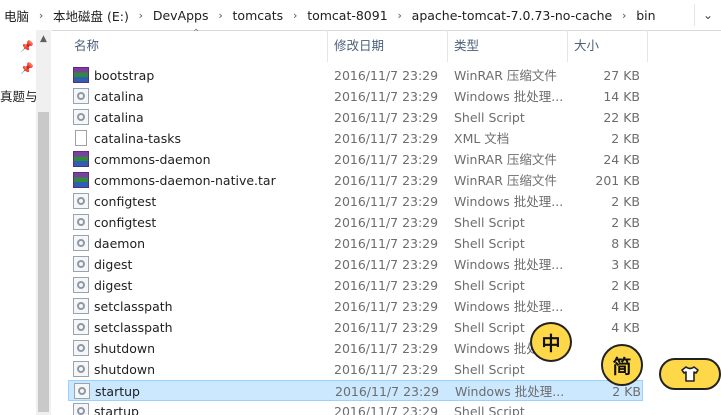  I want to click on file-size: 27 KB, so click(621, 75).